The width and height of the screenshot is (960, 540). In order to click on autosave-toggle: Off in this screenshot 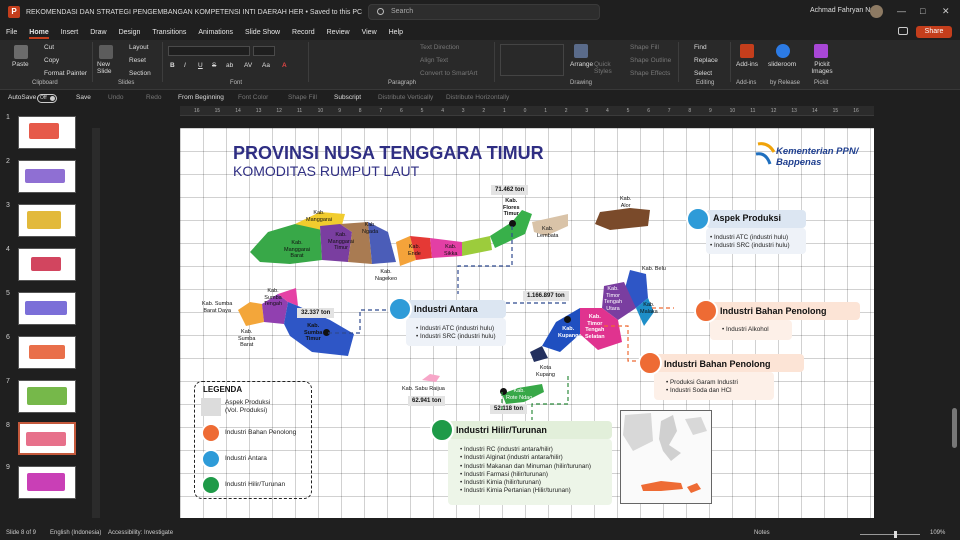, I will do `click(47, 98)`.